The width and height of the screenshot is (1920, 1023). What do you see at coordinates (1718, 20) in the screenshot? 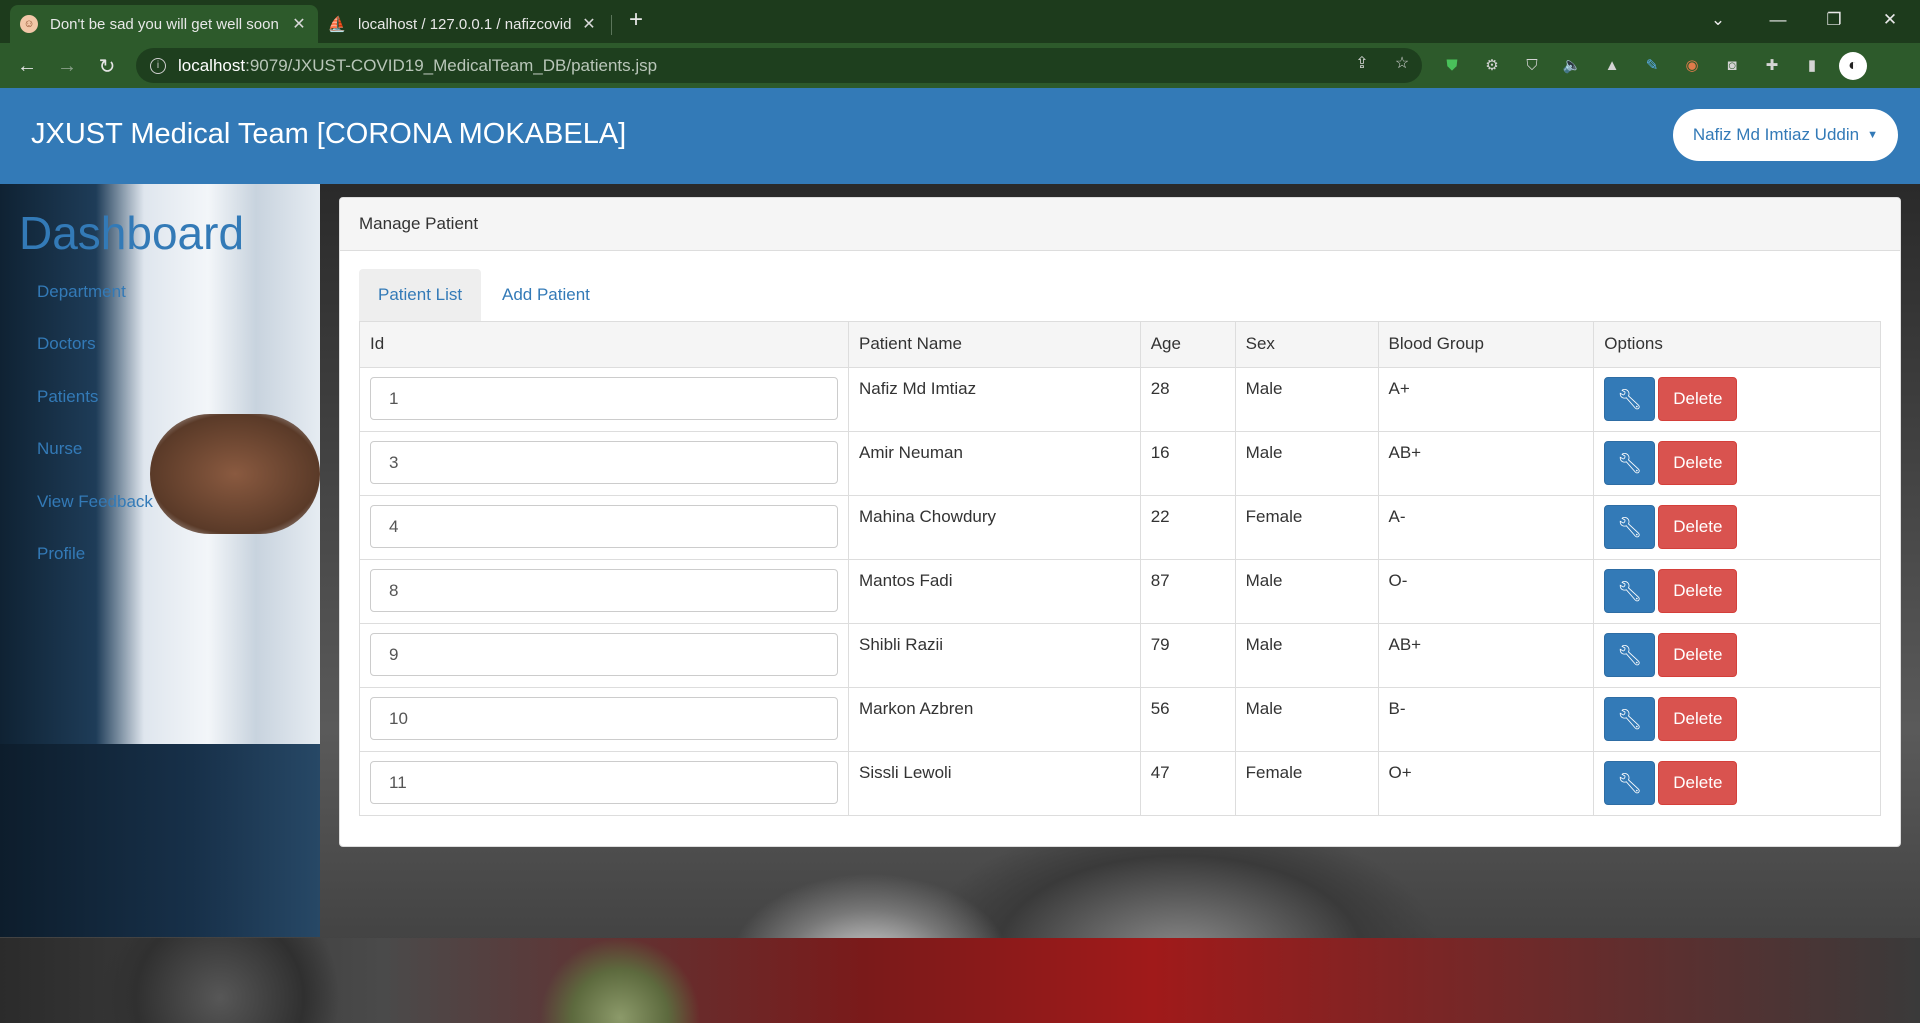
I see `tab-search-icon: ⌄` at bounding box center [1718, 20].